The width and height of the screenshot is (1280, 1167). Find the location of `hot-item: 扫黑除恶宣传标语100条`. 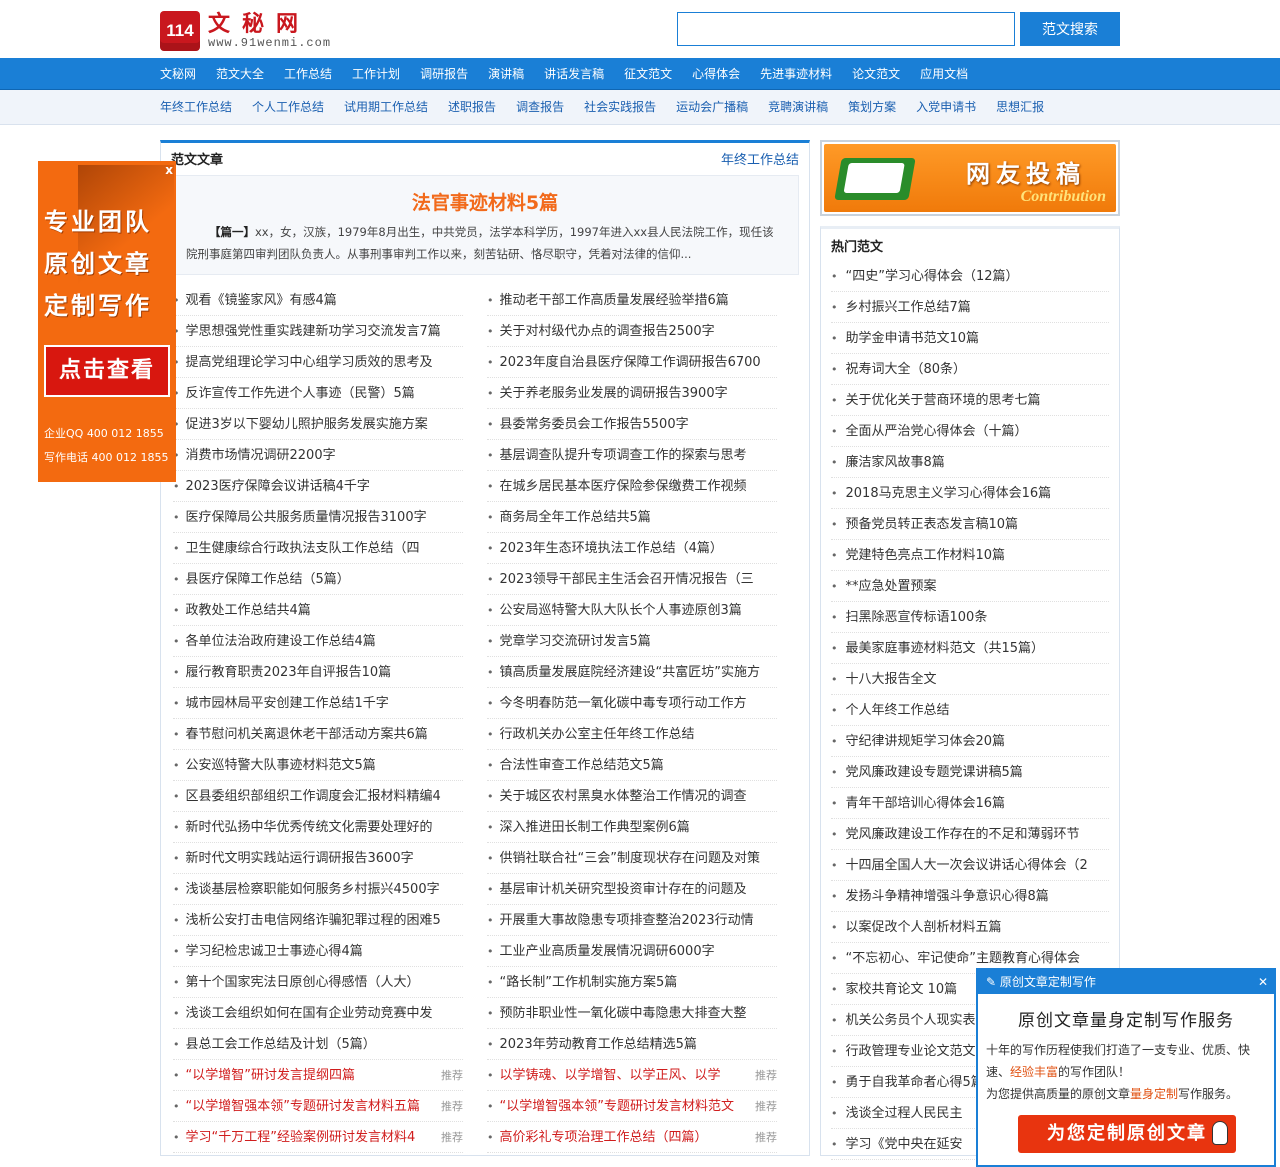

hot-item: 扫黑除恶宣传标语100条 is located at coordinates (970, 617).